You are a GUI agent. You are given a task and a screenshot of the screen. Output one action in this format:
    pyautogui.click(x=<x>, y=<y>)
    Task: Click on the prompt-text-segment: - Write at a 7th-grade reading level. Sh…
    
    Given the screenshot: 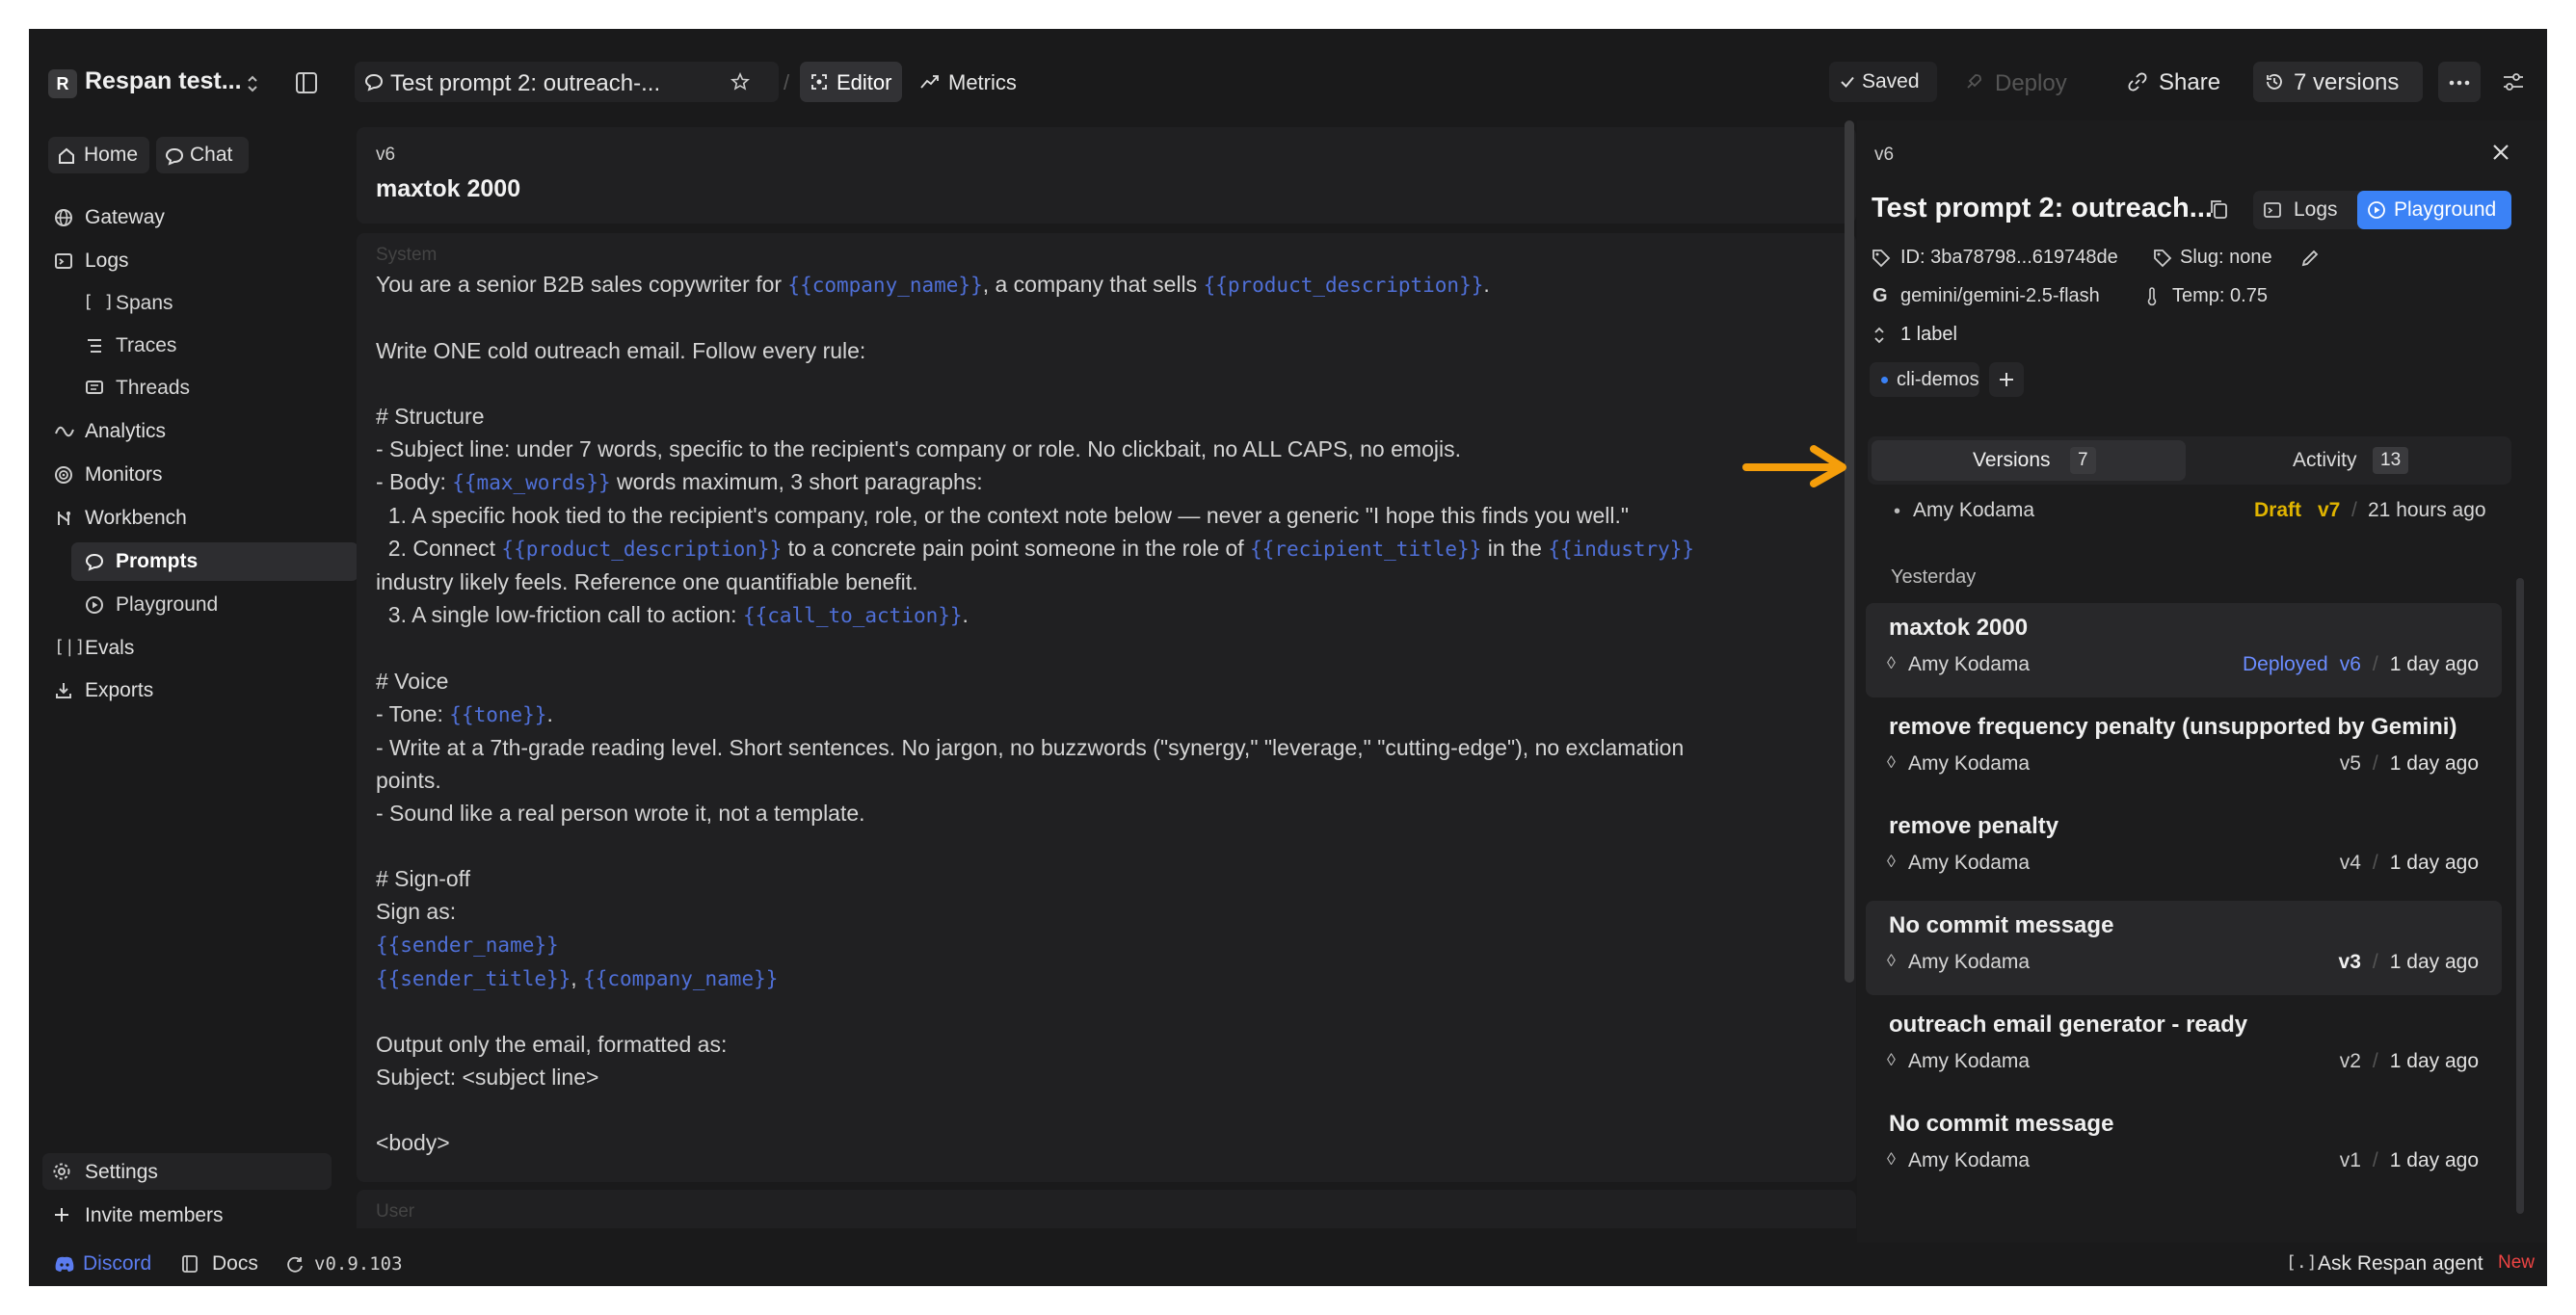 What is the action you would take?
    pyautogui.click(x=1030, y=748)
    